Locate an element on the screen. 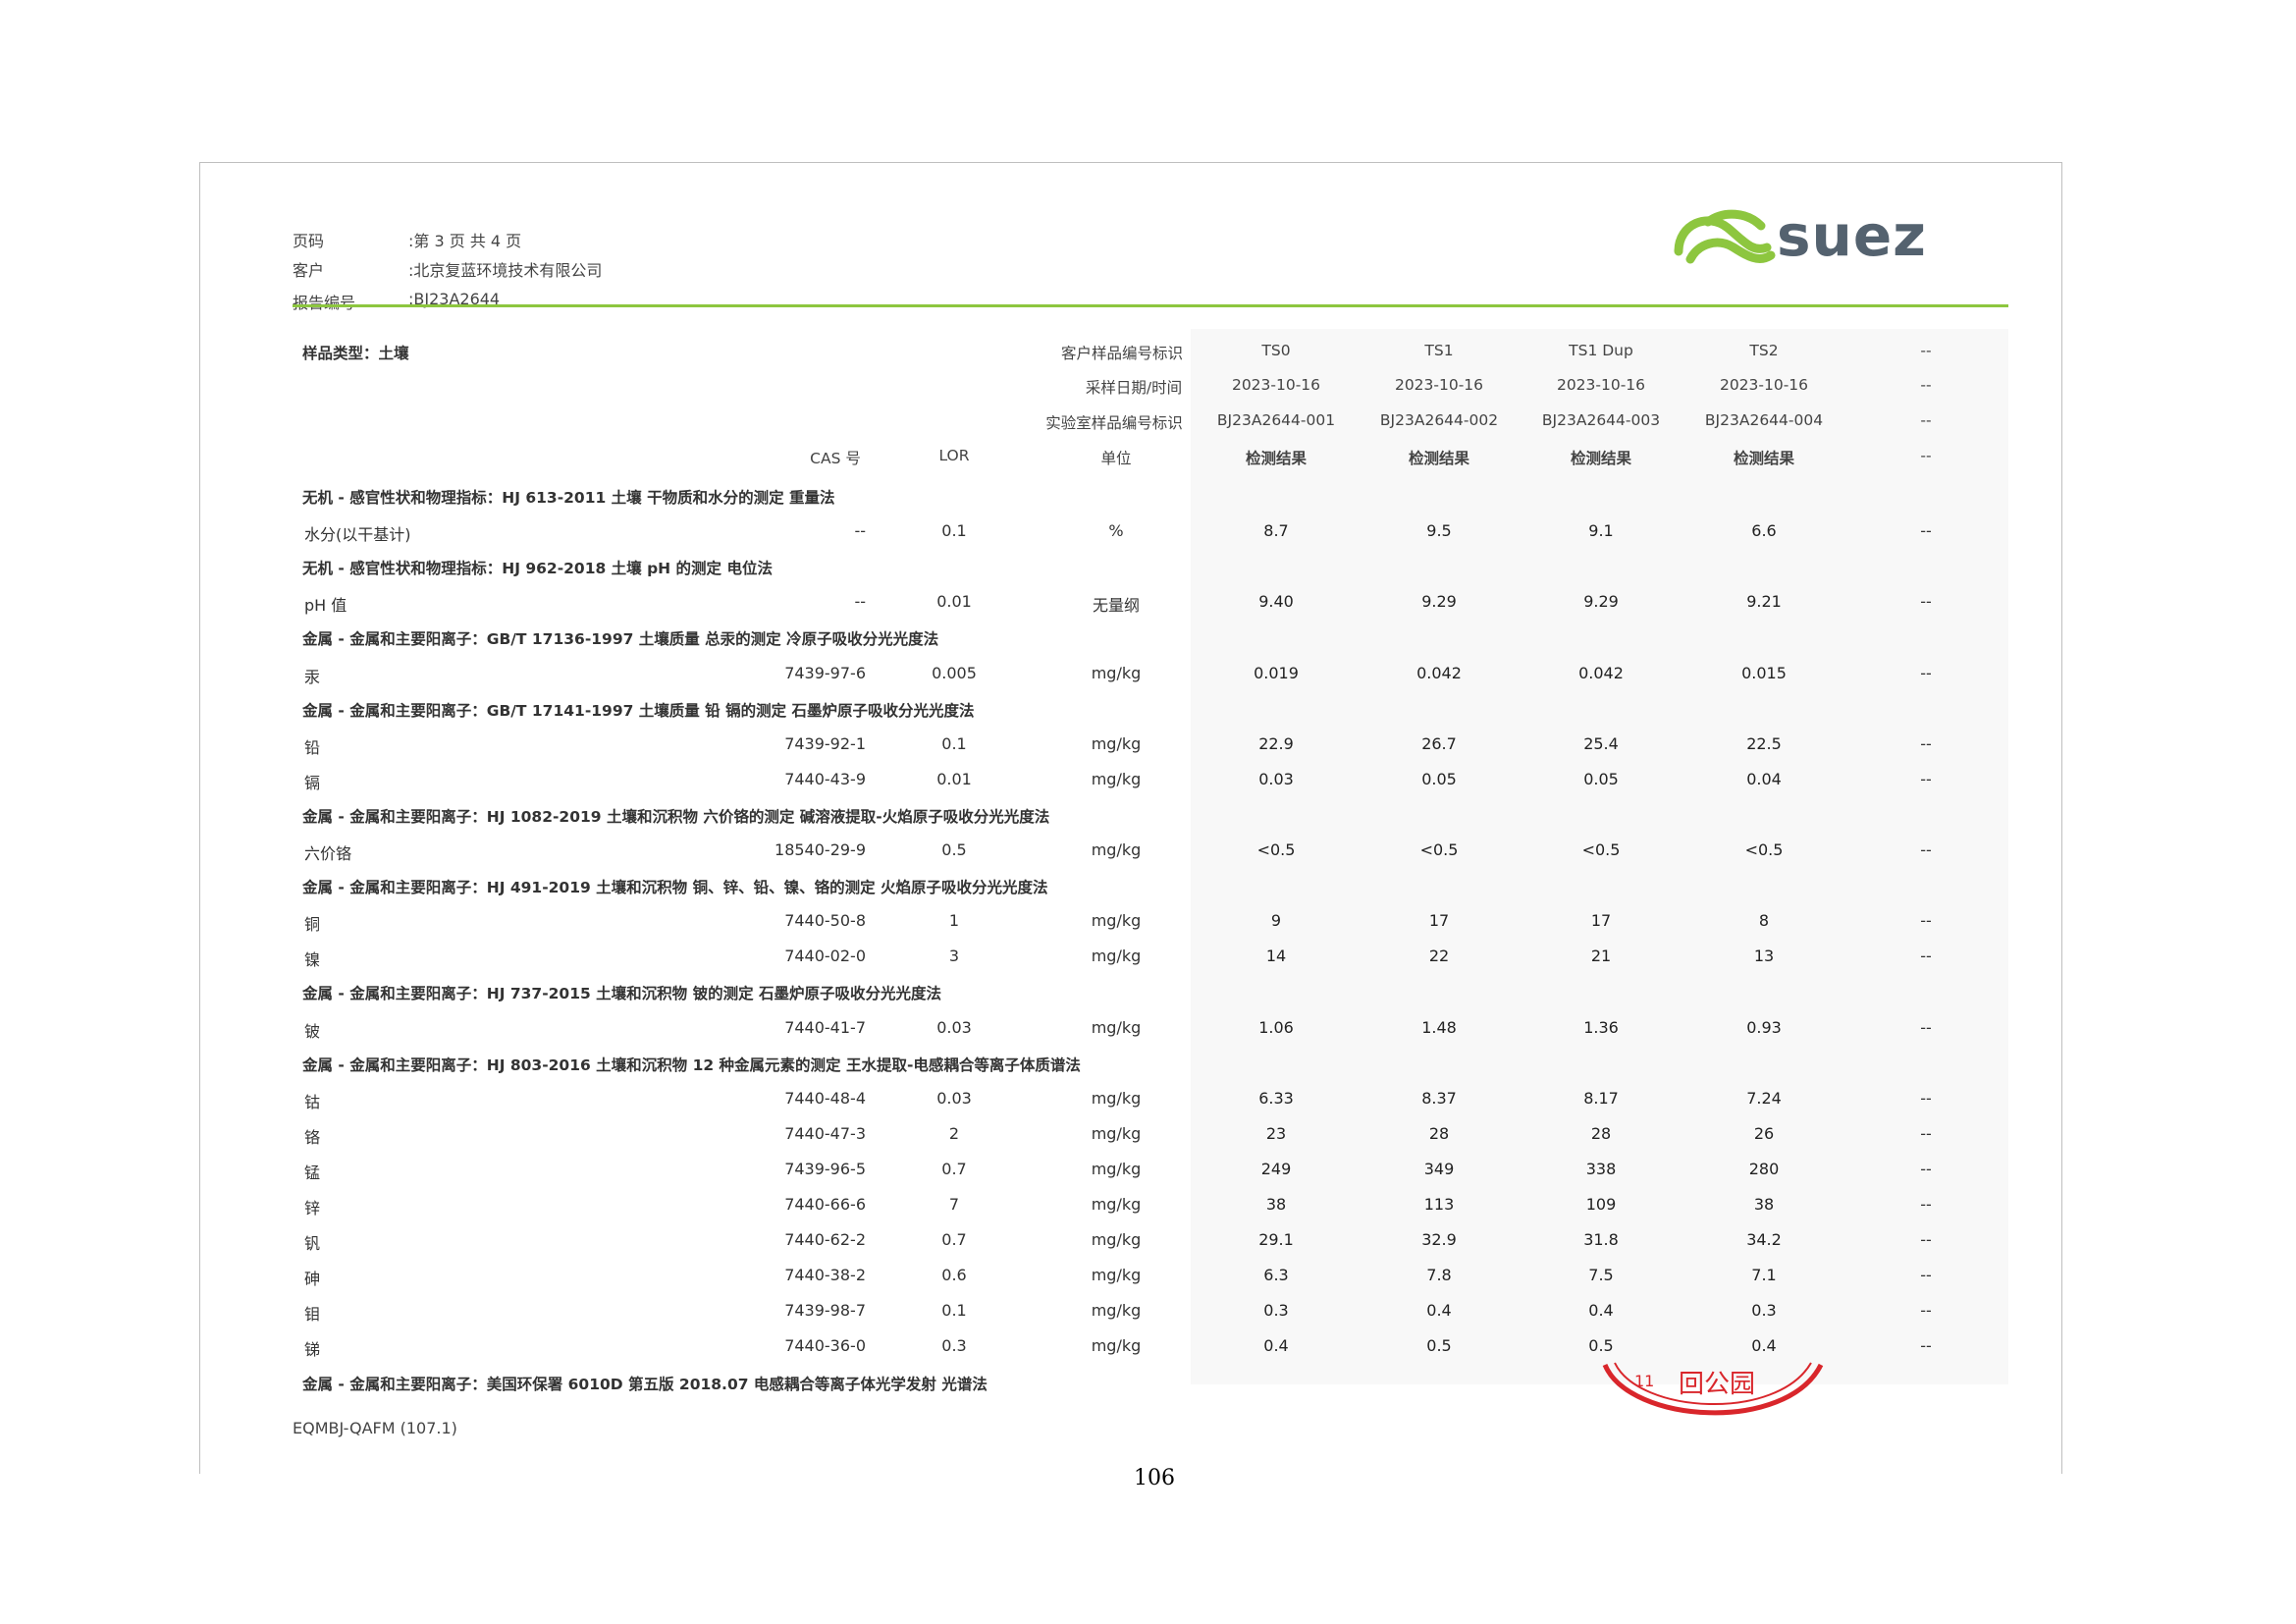 Image resolution: width=2296 pixels, height=1624 pixels. lor-value: 0.01 is located at coordinates (954, 778).